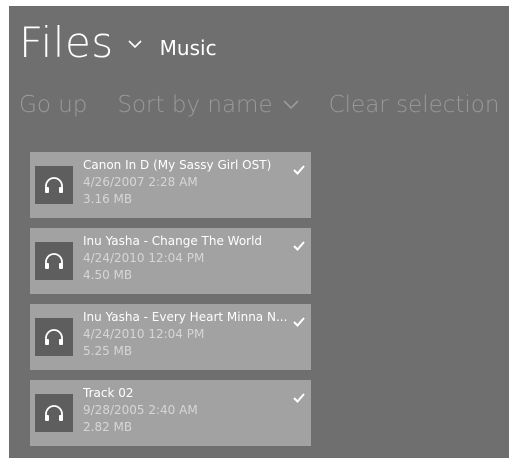  Describe the element at coordinates (108, 393) in the screenshot. I see `file-name: Track 02` at that location.